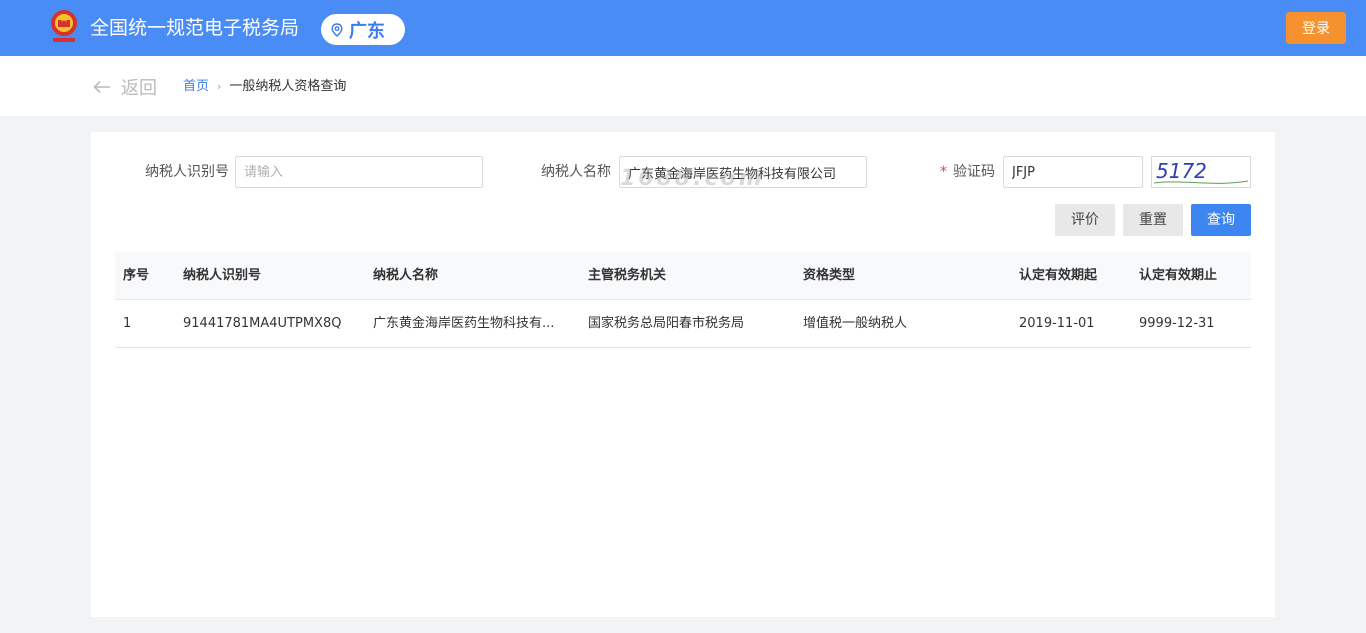 This screenshot has height=633, width=1366. I want to click on location-pin-icon, so click(337, 29).